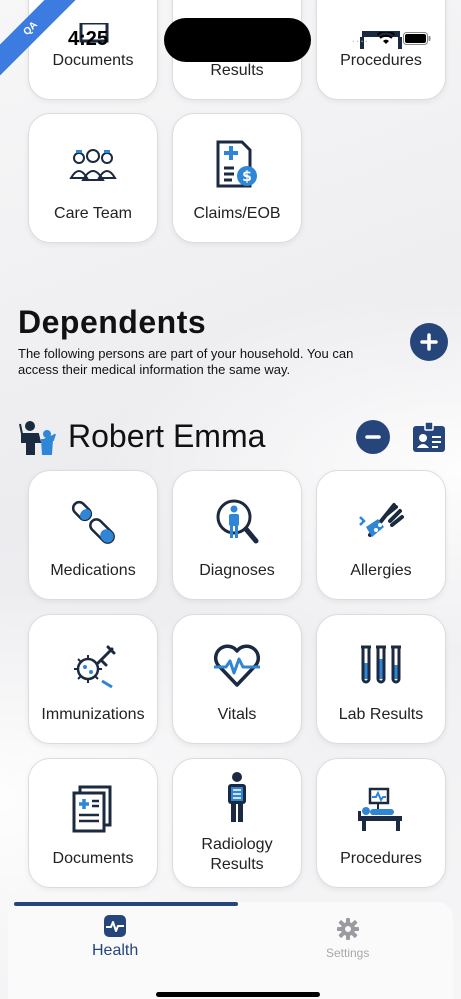 This screenshot has width=461, height=999. What do you see at coordinates (115, 950) in the screenshot?
I see `tab-health-label: Health` at bounding box center [115, 950].